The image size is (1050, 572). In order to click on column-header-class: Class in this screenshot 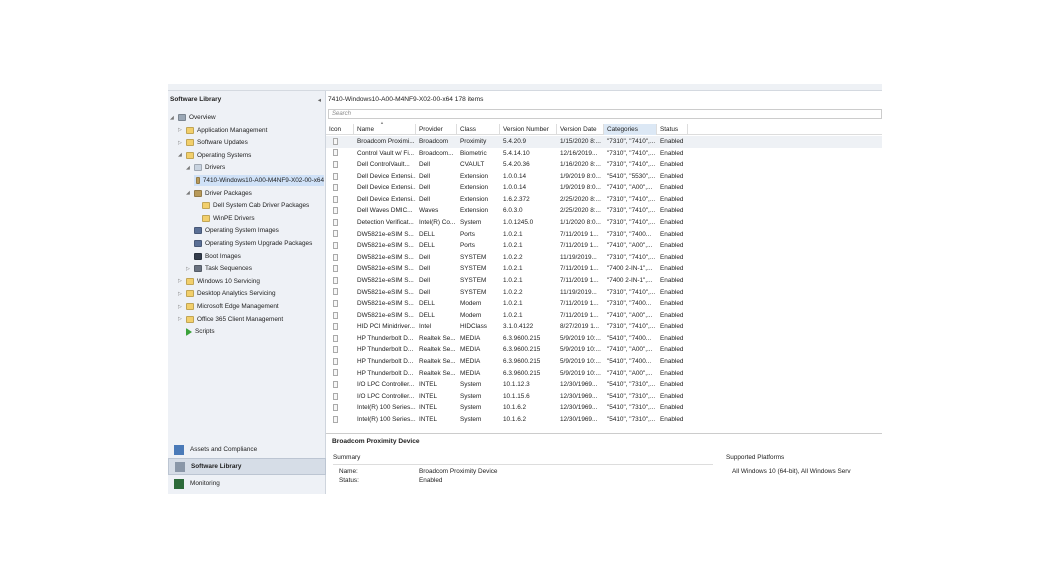, I will do `click(478, 129)`.